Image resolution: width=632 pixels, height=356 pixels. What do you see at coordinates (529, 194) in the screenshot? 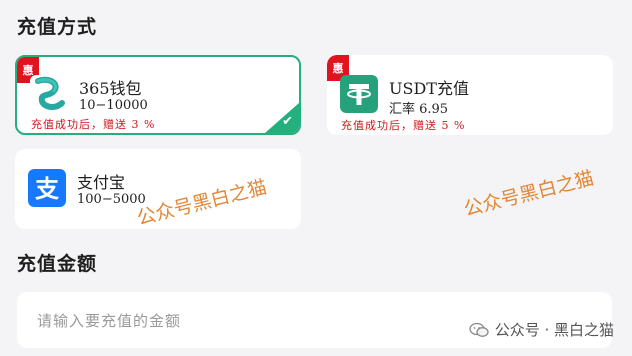
I see `watermark-text: 公众号黑白之猫` at bounding box center [529, 194].